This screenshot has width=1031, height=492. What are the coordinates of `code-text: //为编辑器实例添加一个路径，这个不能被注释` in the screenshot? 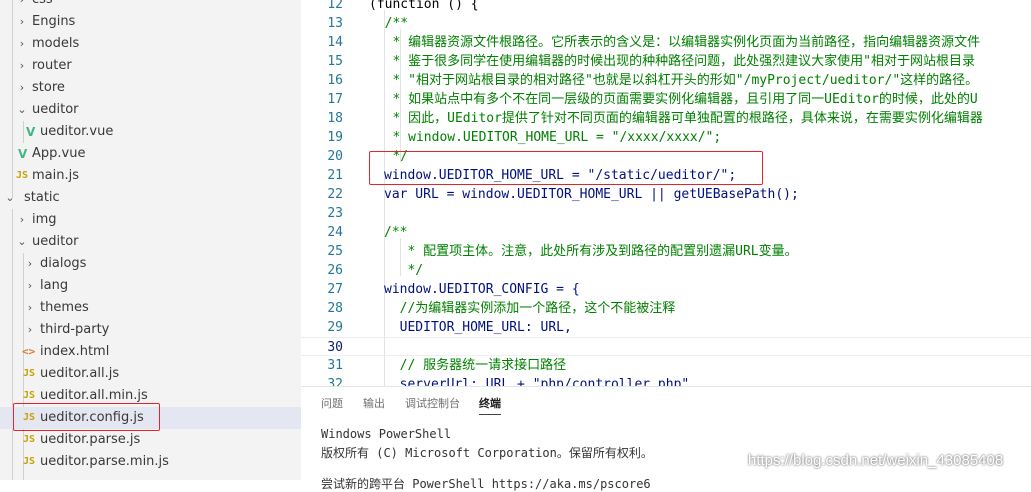 It's located at (530, 308).